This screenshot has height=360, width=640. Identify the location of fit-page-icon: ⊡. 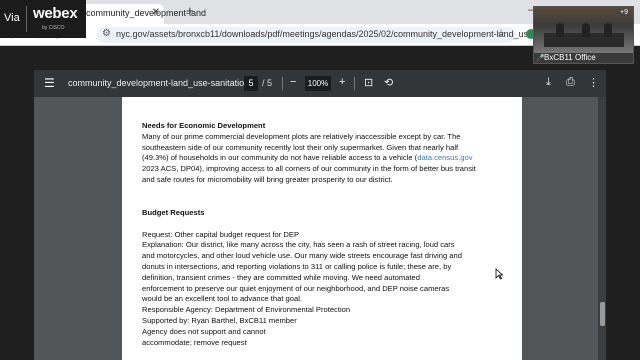
(368, 82).